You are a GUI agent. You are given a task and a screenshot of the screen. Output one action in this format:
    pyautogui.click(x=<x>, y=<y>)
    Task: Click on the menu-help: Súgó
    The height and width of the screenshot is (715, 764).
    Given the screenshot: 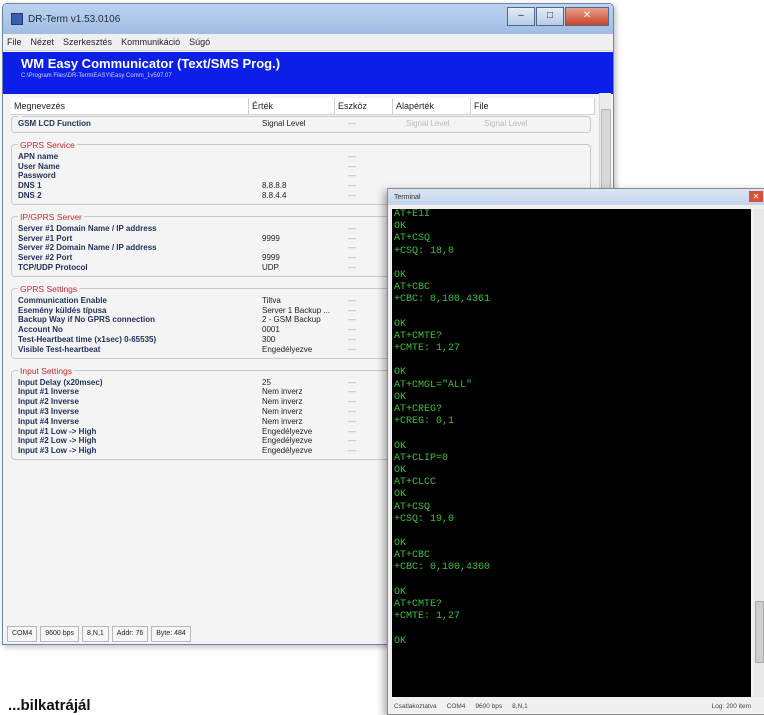 What is the action you would take?
    pyautogui.click(x=199, y=42)
    